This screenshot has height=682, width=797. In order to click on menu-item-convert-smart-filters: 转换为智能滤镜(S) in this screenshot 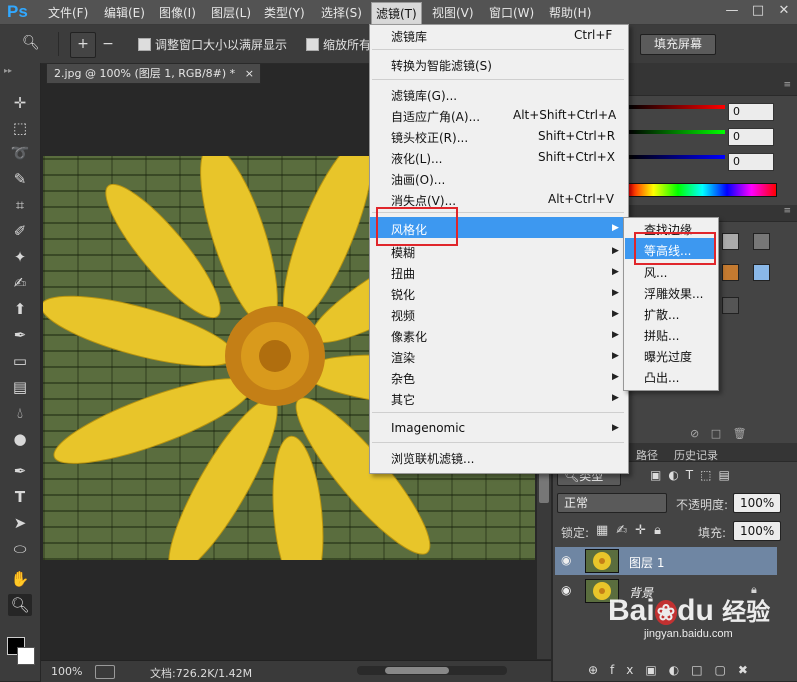, I will do `click(441, 65)`.